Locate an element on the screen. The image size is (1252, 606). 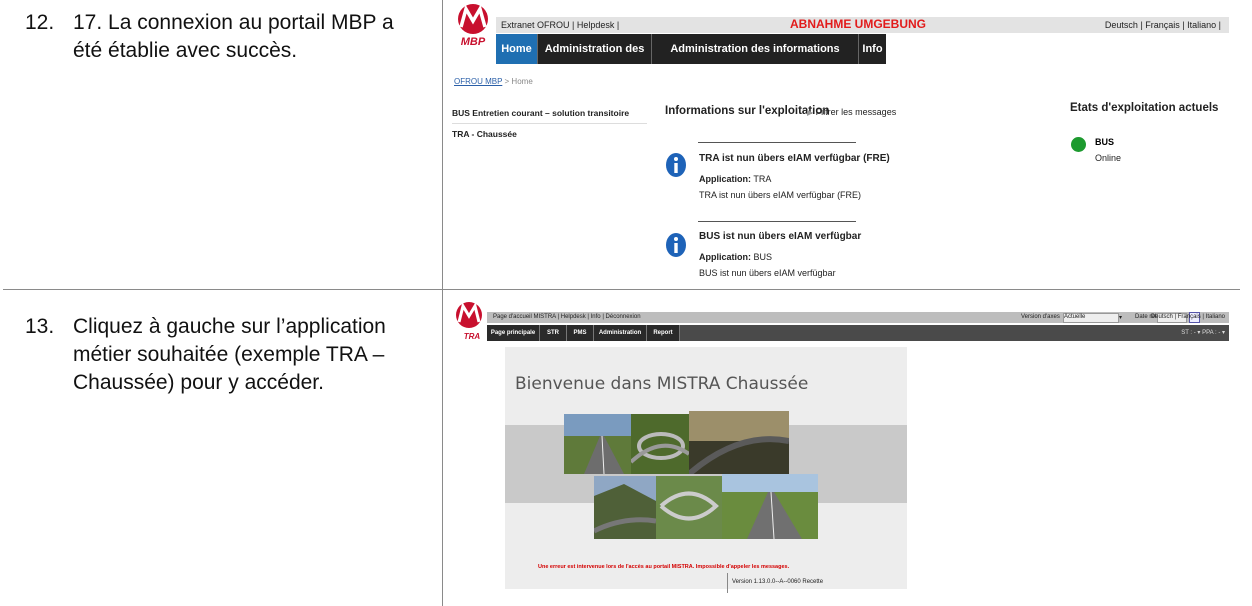
version-axes-select: Actuelle is located at coordinates (1091, 318).